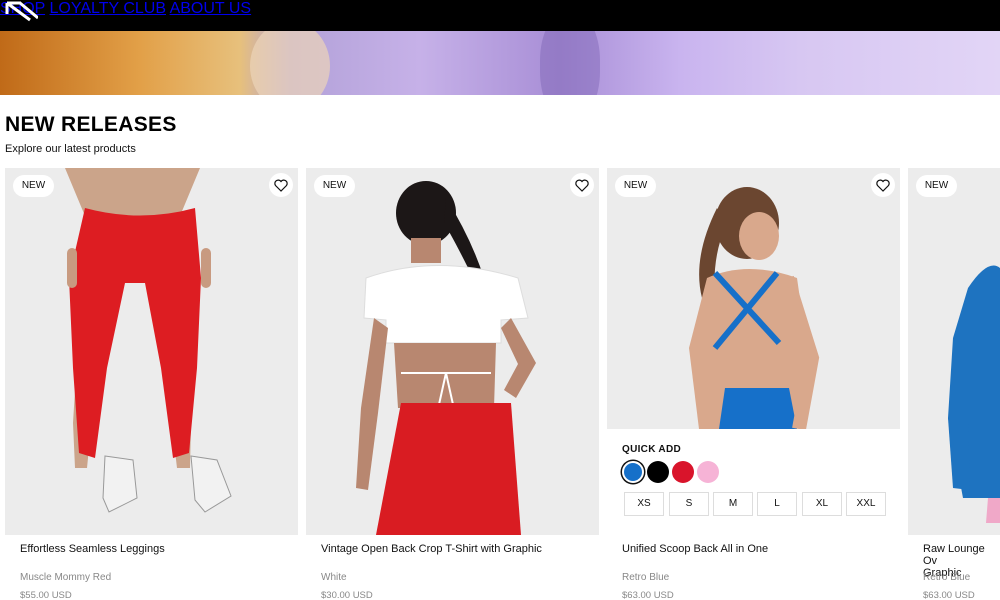  I want to click on product-price: $30.00 USD, so click(347, 595).